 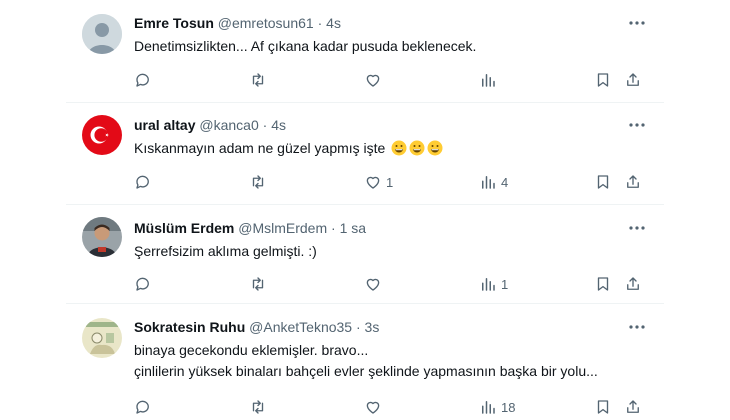 I want to click on tweet-text-line: Şerrefsizim aklıma gelmişti. :), so click(x=225, y=251).